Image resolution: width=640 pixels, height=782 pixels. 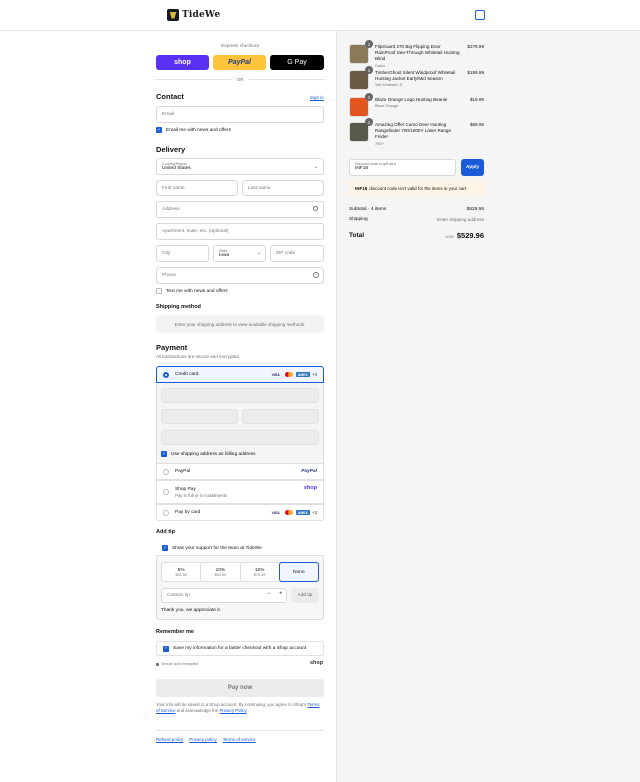 I want to click on payment-option-pay-by-card: Pay by card VISA AMEX +3, so click(x=240, y=512).